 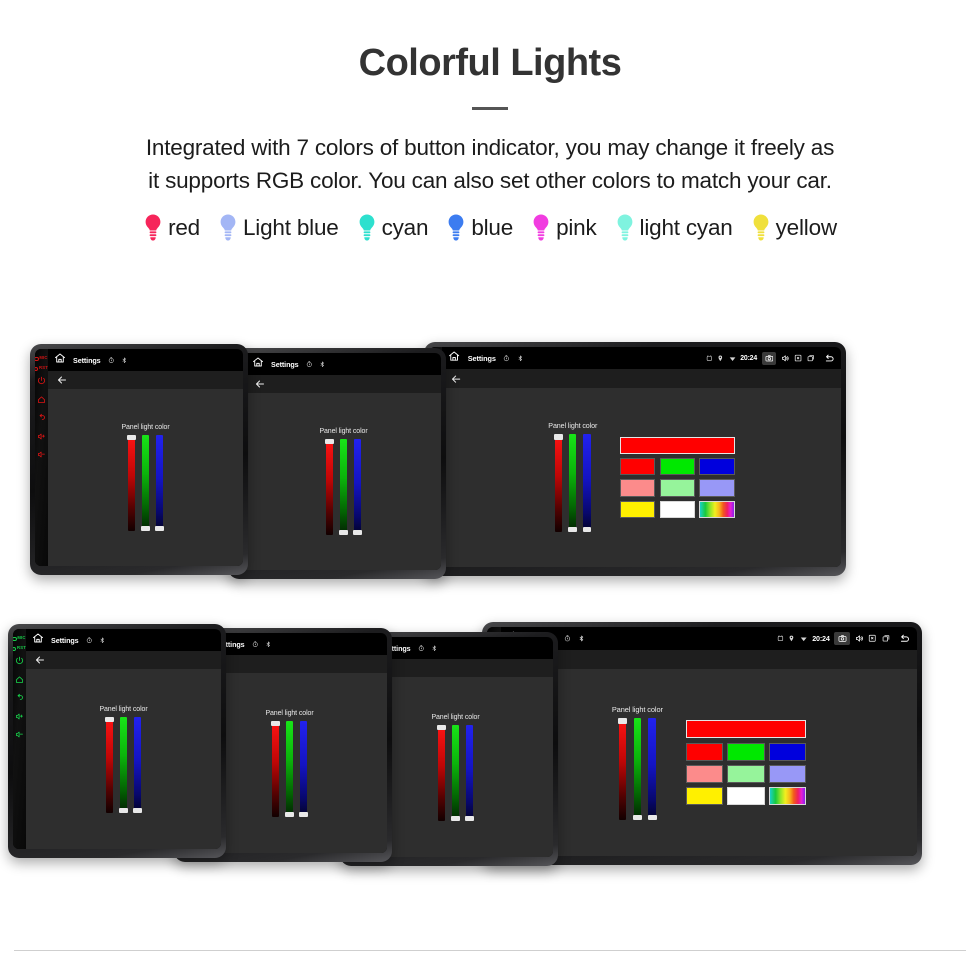 I want to click on device-red: MIC RST Settings Panel light color, so click(x=139, y=459).